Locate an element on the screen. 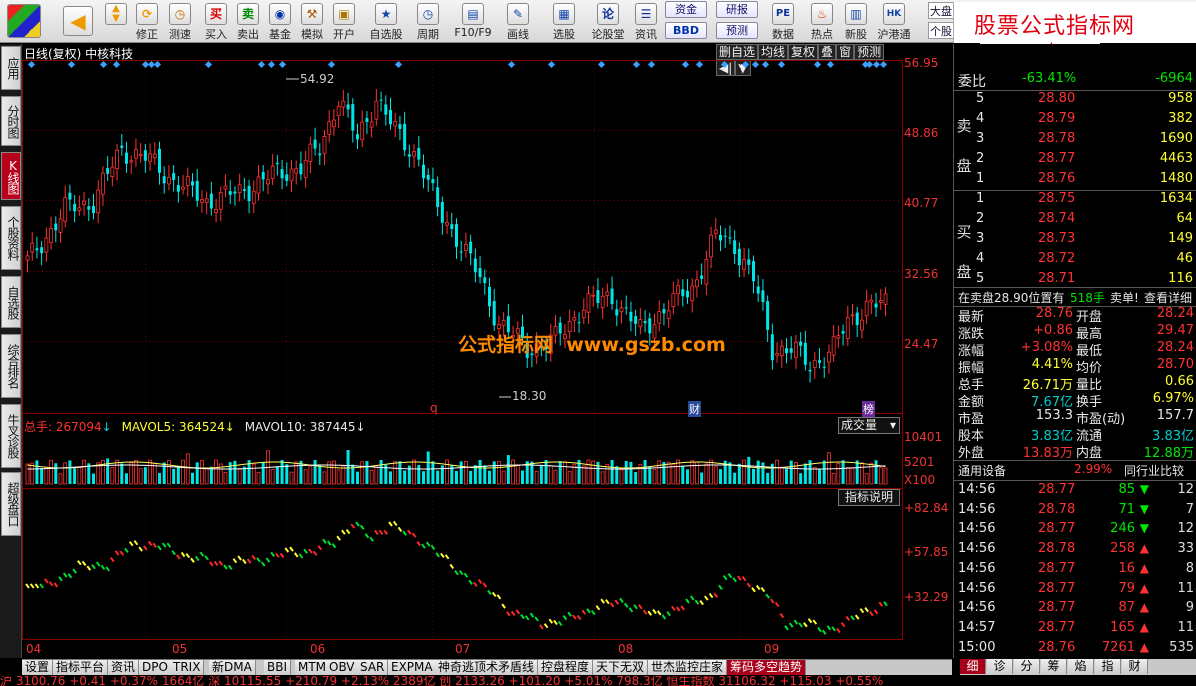 The width and height of the screenshot is (1196, 686). indicator-tab: SAR is located at coordinates (373, 667).